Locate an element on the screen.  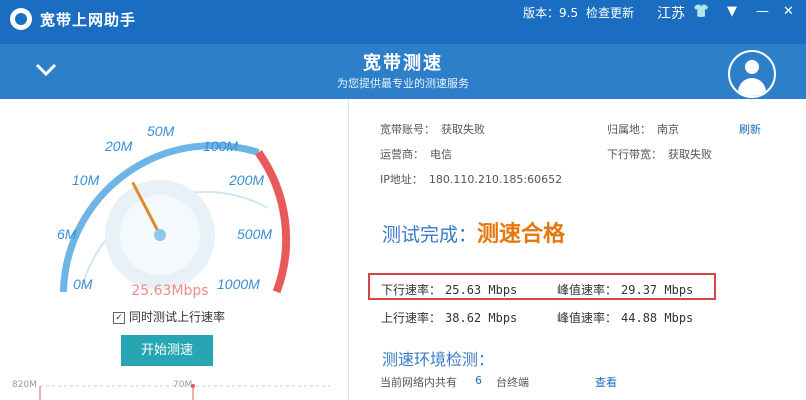
account-info: 宽带账号： 获取失败 is located at coordinates (432, 129).